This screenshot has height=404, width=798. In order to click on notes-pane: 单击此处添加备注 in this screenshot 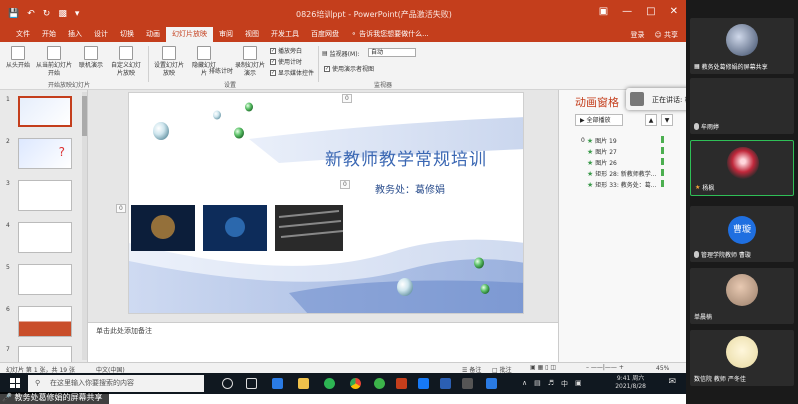, I will do `click(323, 342)`.